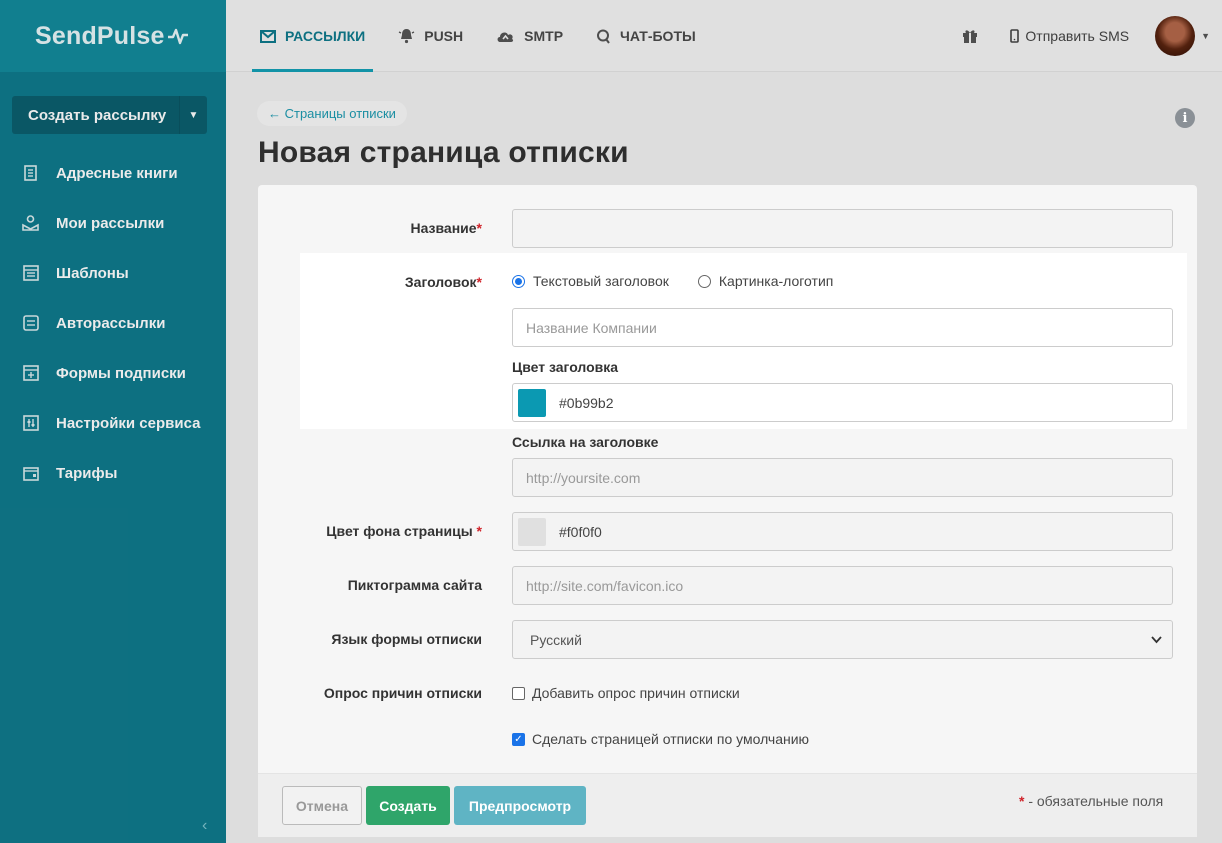 The height and width of the screenshot is (843, 1222). What do you see at coordinates (842, 585) in the screenshot?
I see `favicon-input: http://site.com/favicon.ico` at bounding box center [842, 585].